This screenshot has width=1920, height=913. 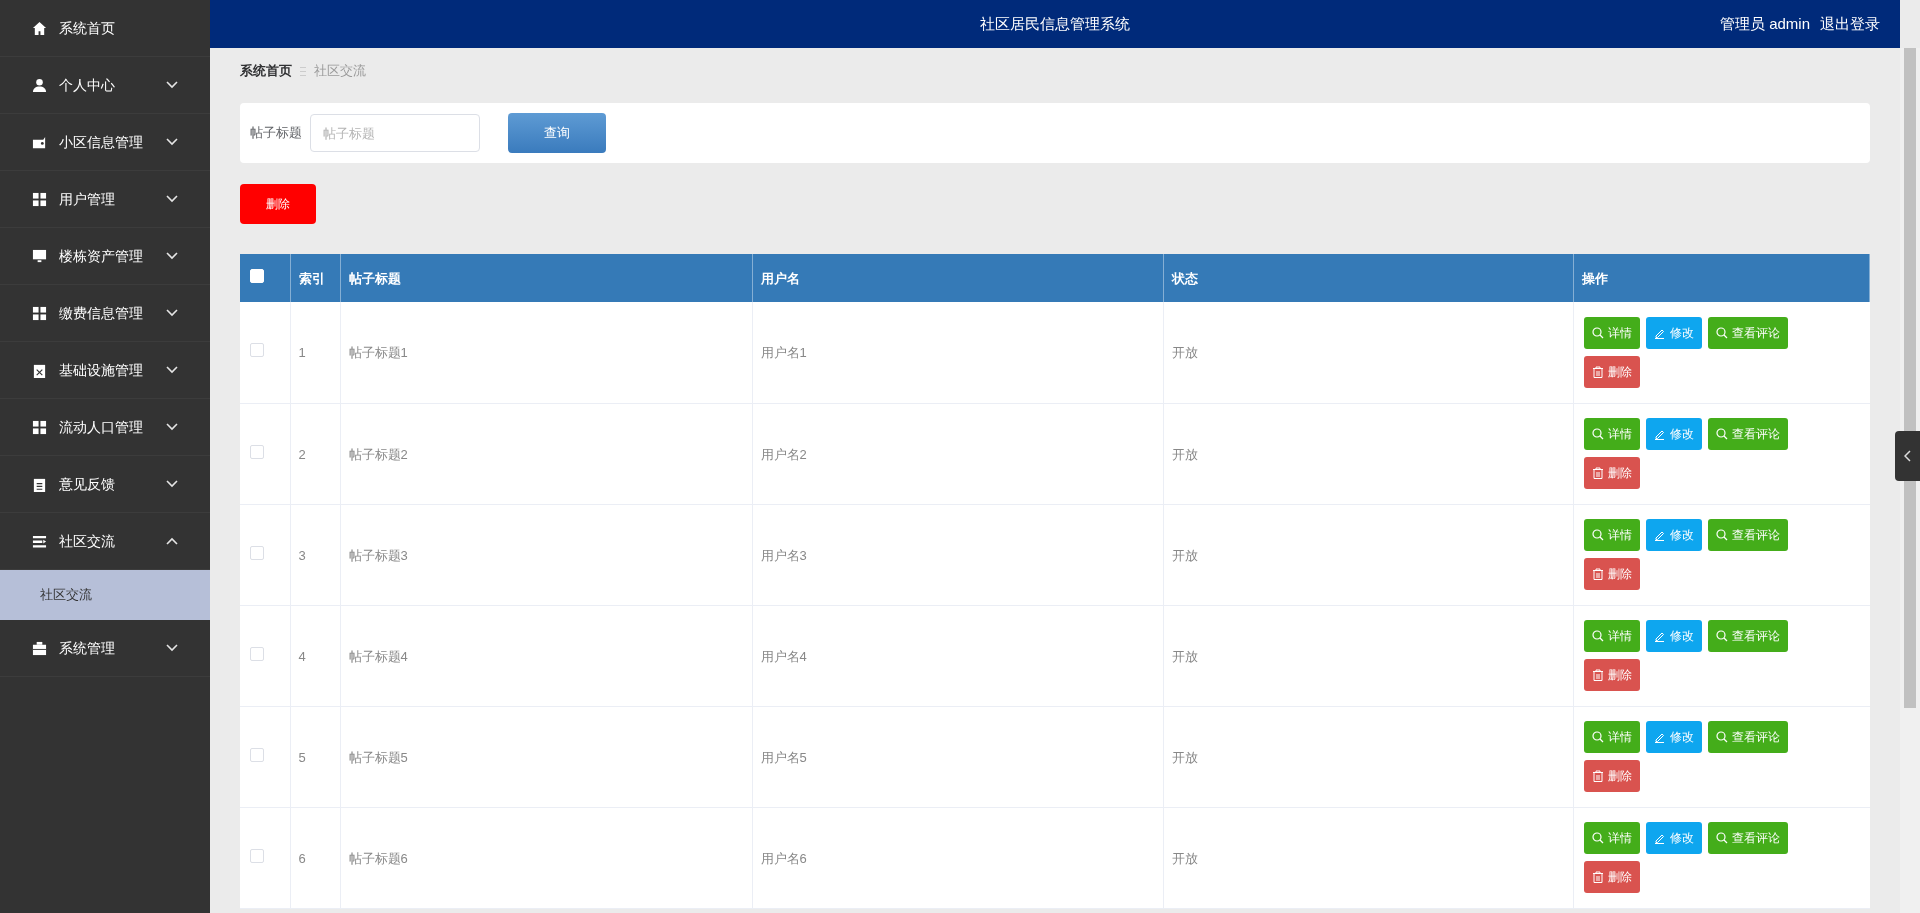 What do you see at coordinates (395, 133) in the screenshot?
I see `search-field: 帖子标题` at bounding box center [395, 133].